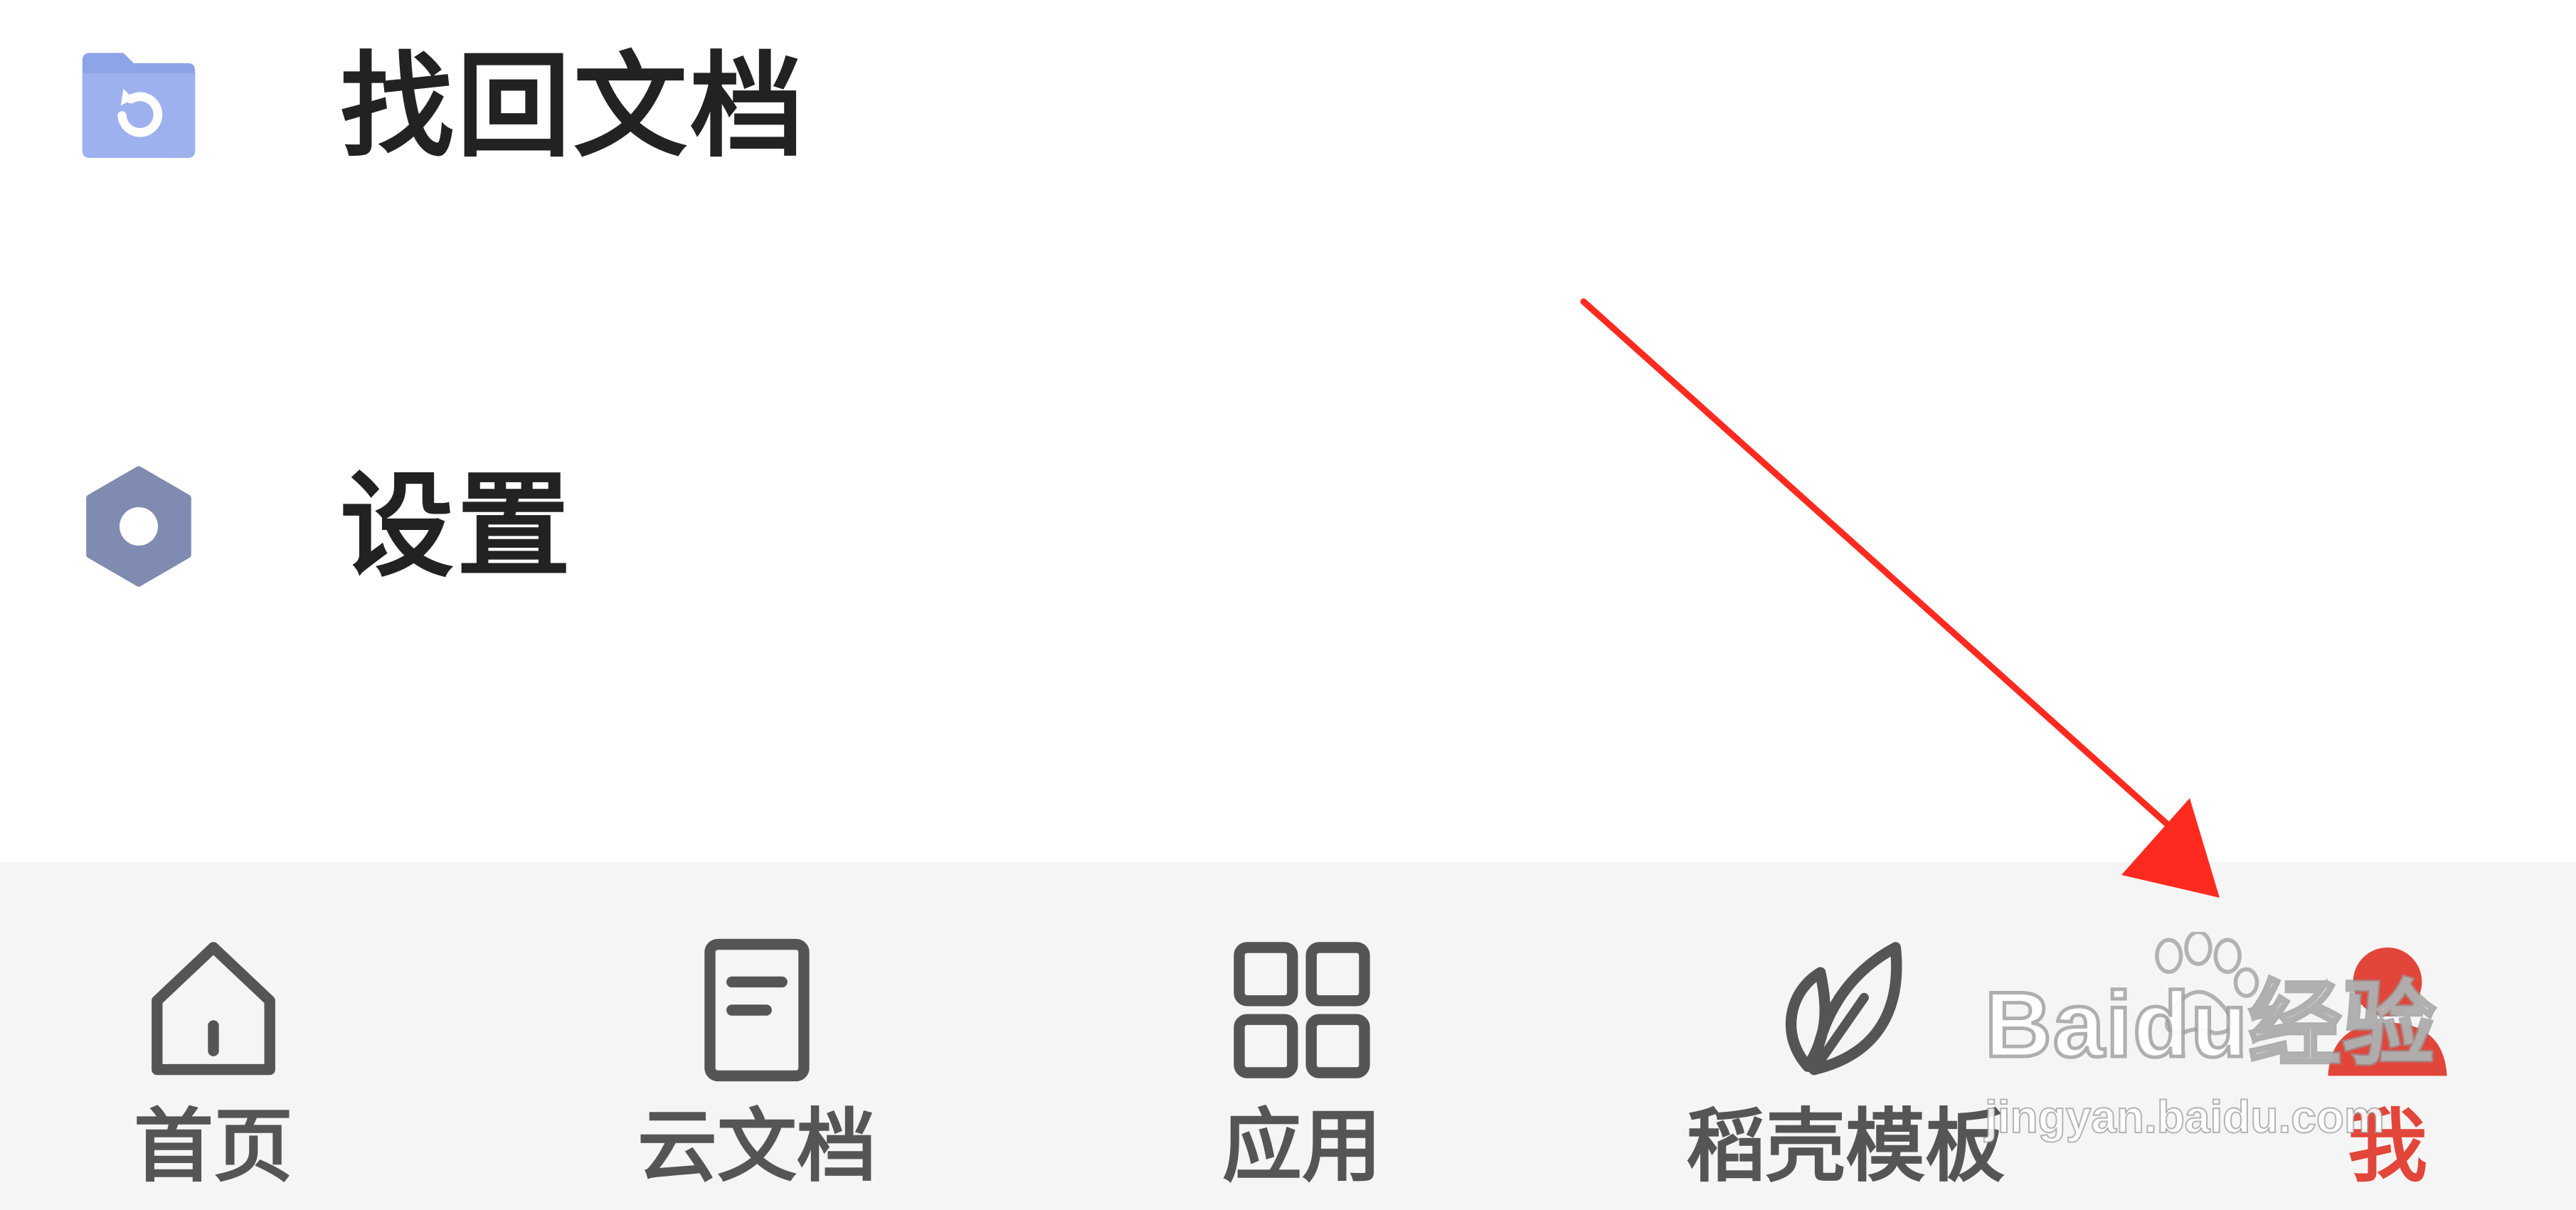 The height and width of the screenshot is (1210, 2576). I want to click on user-profile-icon, so click(2387, 1012).